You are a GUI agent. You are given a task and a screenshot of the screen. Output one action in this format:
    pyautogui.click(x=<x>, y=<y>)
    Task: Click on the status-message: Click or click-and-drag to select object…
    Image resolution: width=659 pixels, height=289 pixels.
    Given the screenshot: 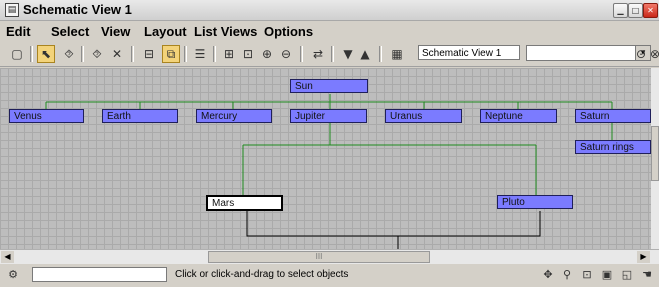 What is the action you would take?
    pyautogui.click(x=262, y=274)
    